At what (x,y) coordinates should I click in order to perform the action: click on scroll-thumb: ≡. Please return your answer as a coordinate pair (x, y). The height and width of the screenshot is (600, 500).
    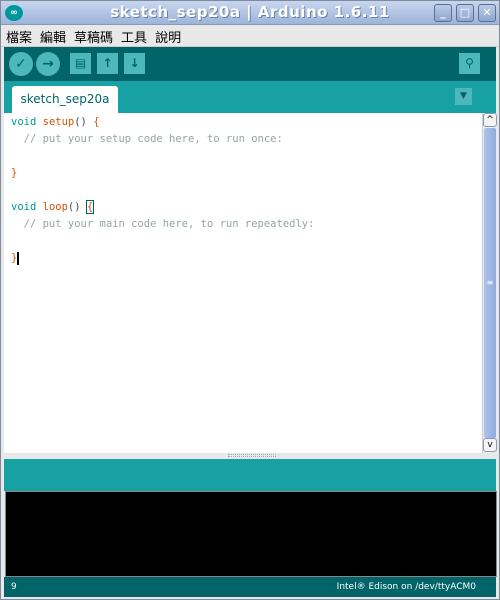
    Looking at the image, I should click on (490, 283).